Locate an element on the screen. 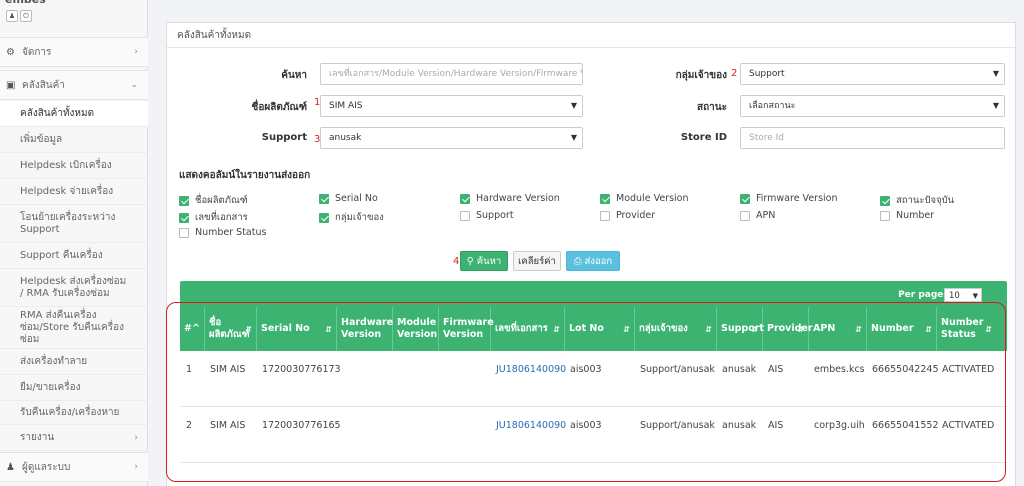 This screenshot has height=486, width=1024. column-header-hardware: Hardware Version is located at coordinates (364, 329).